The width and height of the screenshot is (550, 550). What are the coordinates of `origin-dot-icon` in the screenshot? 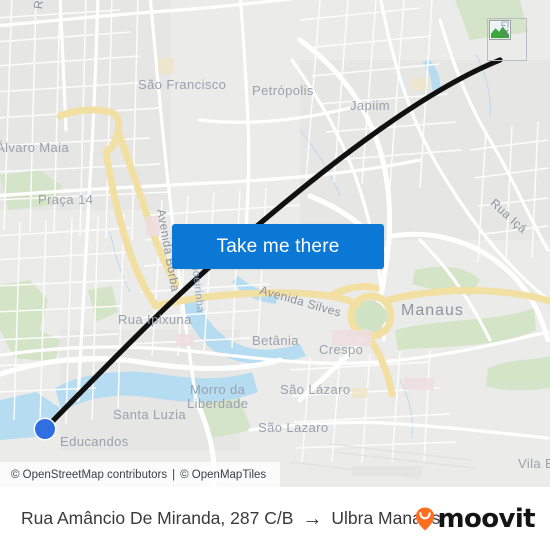 It's located at (45, 429).